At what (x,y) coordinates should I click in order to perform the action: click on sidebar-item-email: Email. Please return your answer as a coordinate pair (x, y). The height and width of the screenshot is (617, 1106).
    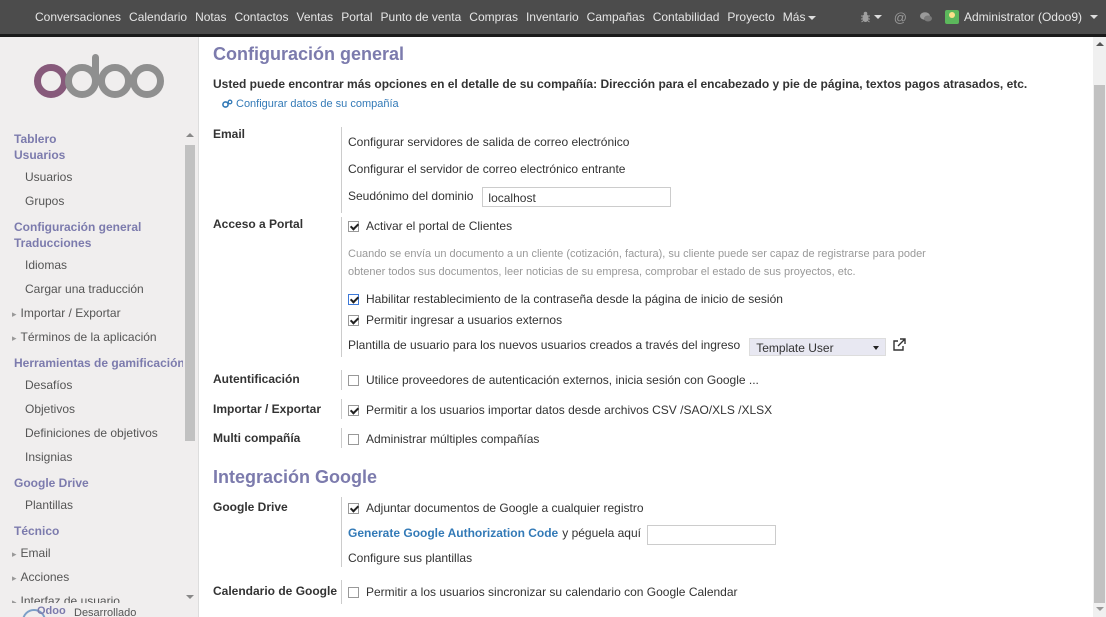
    Looking at the image, I should click on (99, 553).